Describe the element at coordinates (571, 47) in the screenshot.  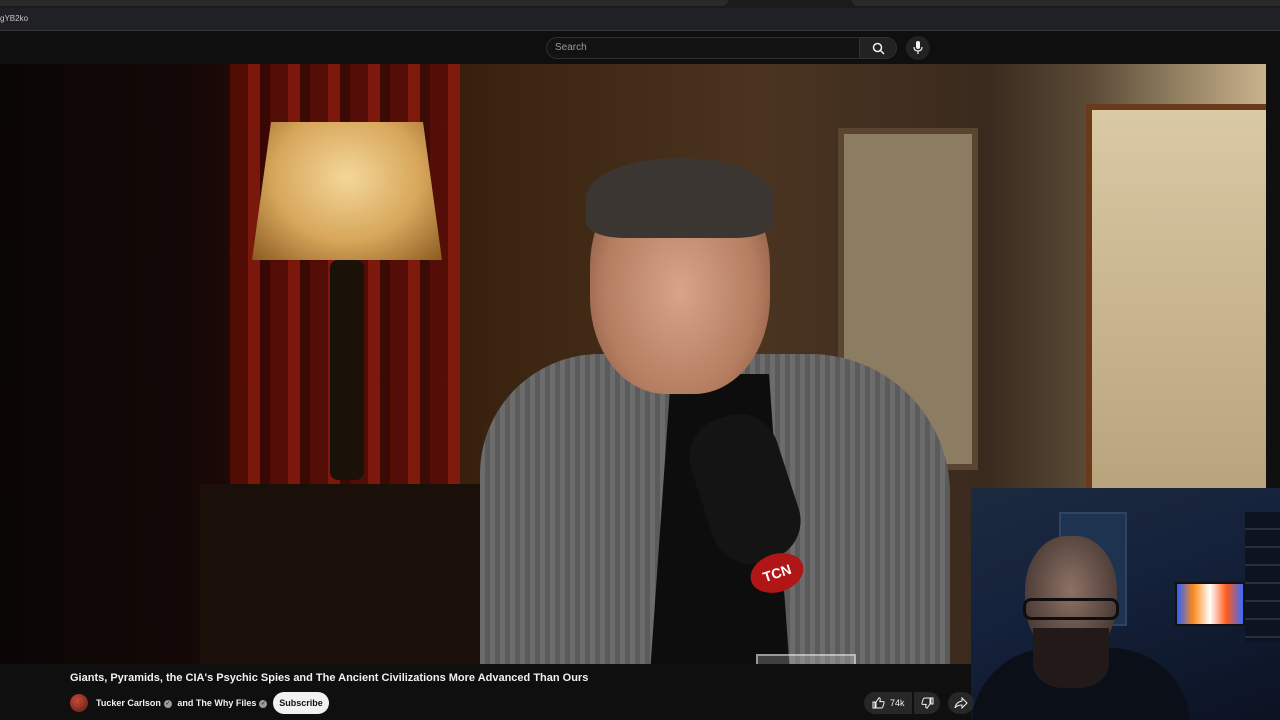
I see `search-placeholder: Search` at that location.